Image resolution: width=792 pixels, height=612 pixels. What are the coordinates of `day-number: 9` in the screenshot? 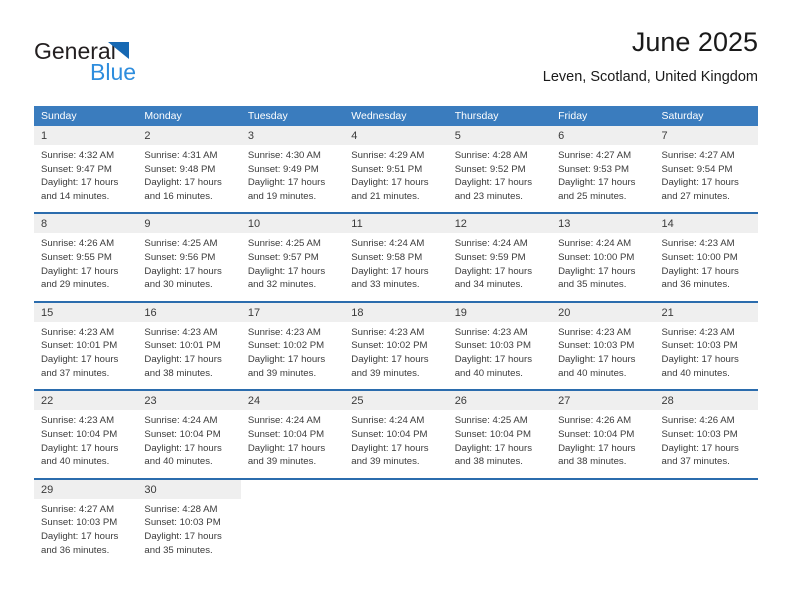 It's located at (189, 224).